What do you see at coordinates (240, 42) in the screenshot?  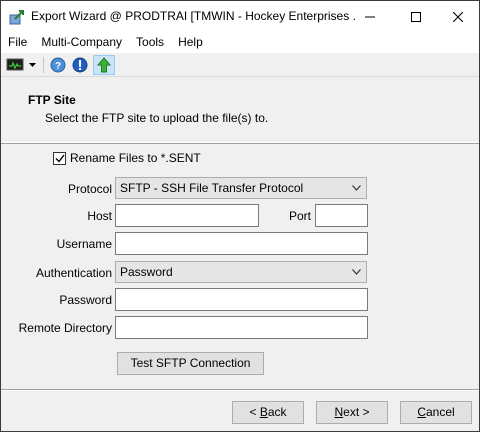 I see `menu-bar: File Multi-Company Tools Help` at bounding box center [240, 42].